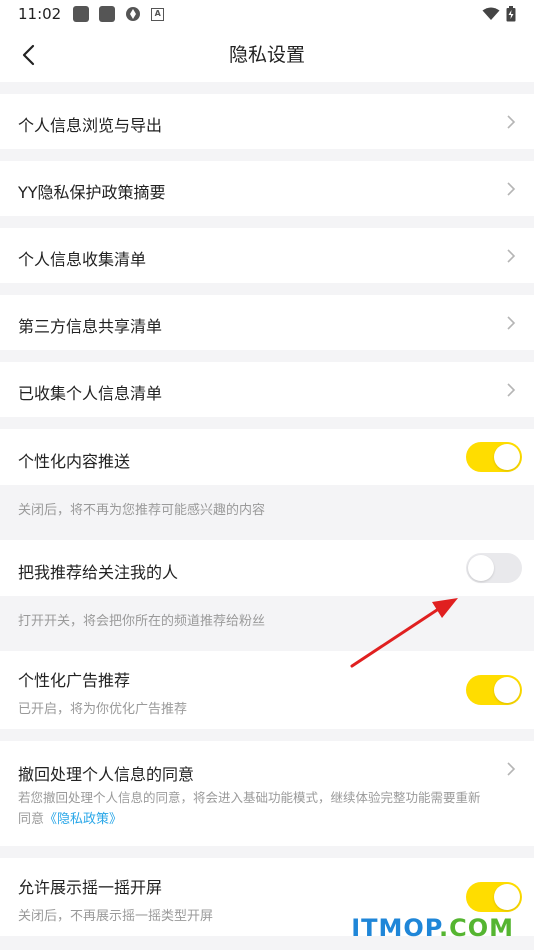 The height and width of the screenshot is (950, 534). I want to click on back-arrow-icon, so click(28, 55).